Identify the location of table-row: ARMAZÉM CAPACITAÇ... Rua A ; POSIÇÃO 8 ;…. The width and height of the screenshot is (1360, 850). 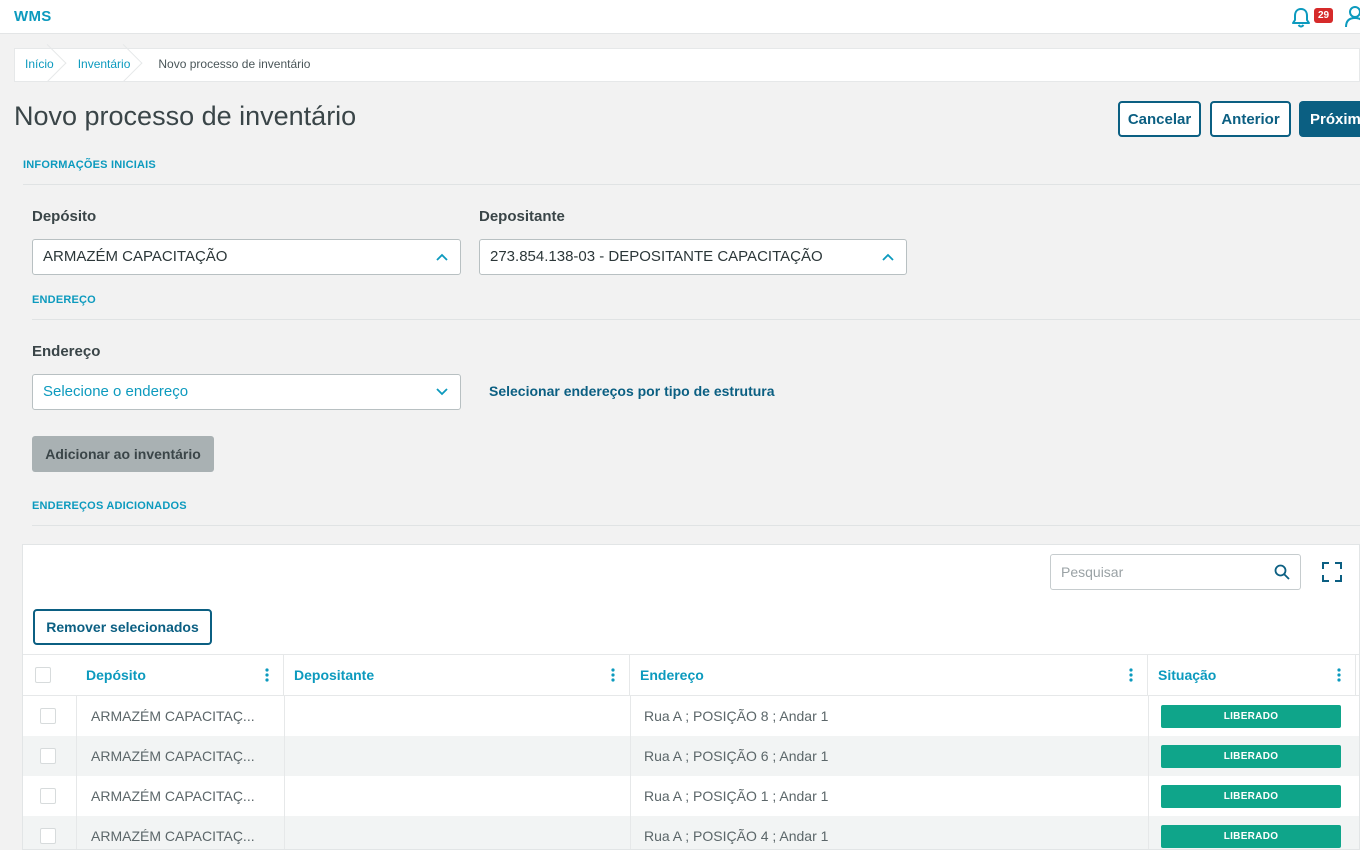
(691, 716).